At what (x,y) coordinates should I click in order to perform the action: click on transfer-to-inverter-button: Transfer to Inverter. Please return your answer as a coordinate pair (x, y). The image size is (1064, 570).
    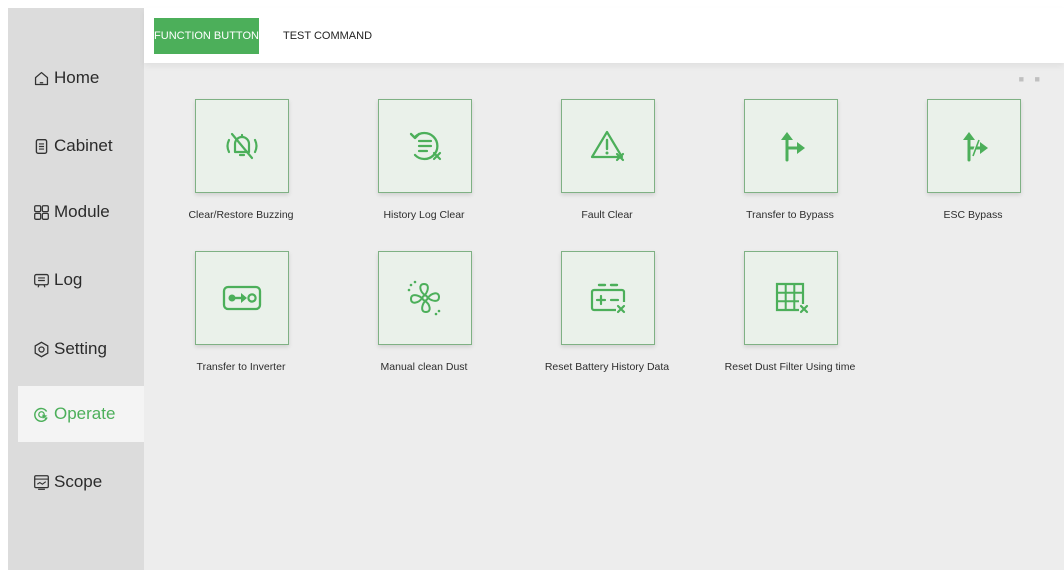
    Looking at the image, I should click on (241, 312).